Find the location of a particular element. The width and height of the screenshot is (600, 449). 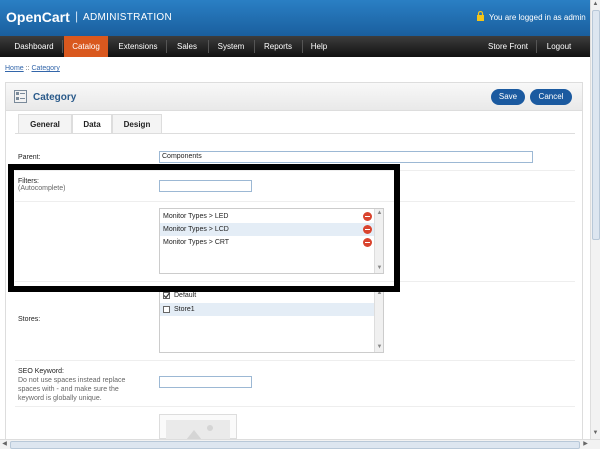

seo-keyword-input is located at coordinates (205, 382).